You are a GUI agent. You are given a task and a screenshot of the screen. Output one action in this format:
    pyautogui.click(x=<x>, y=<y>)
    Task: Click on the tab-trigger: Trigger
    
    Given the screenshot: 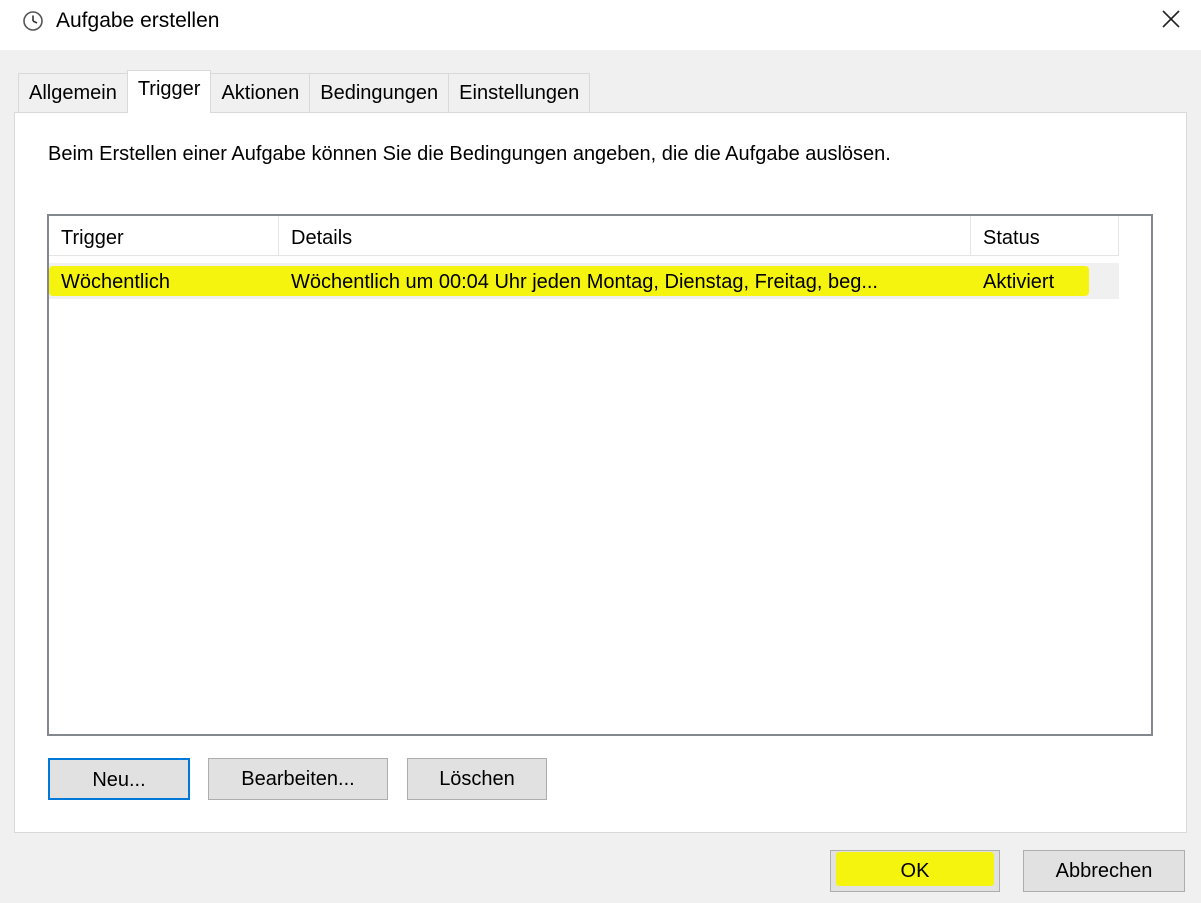 What is the action you would take?
    pyautogui.click(x=169, y=91)
    